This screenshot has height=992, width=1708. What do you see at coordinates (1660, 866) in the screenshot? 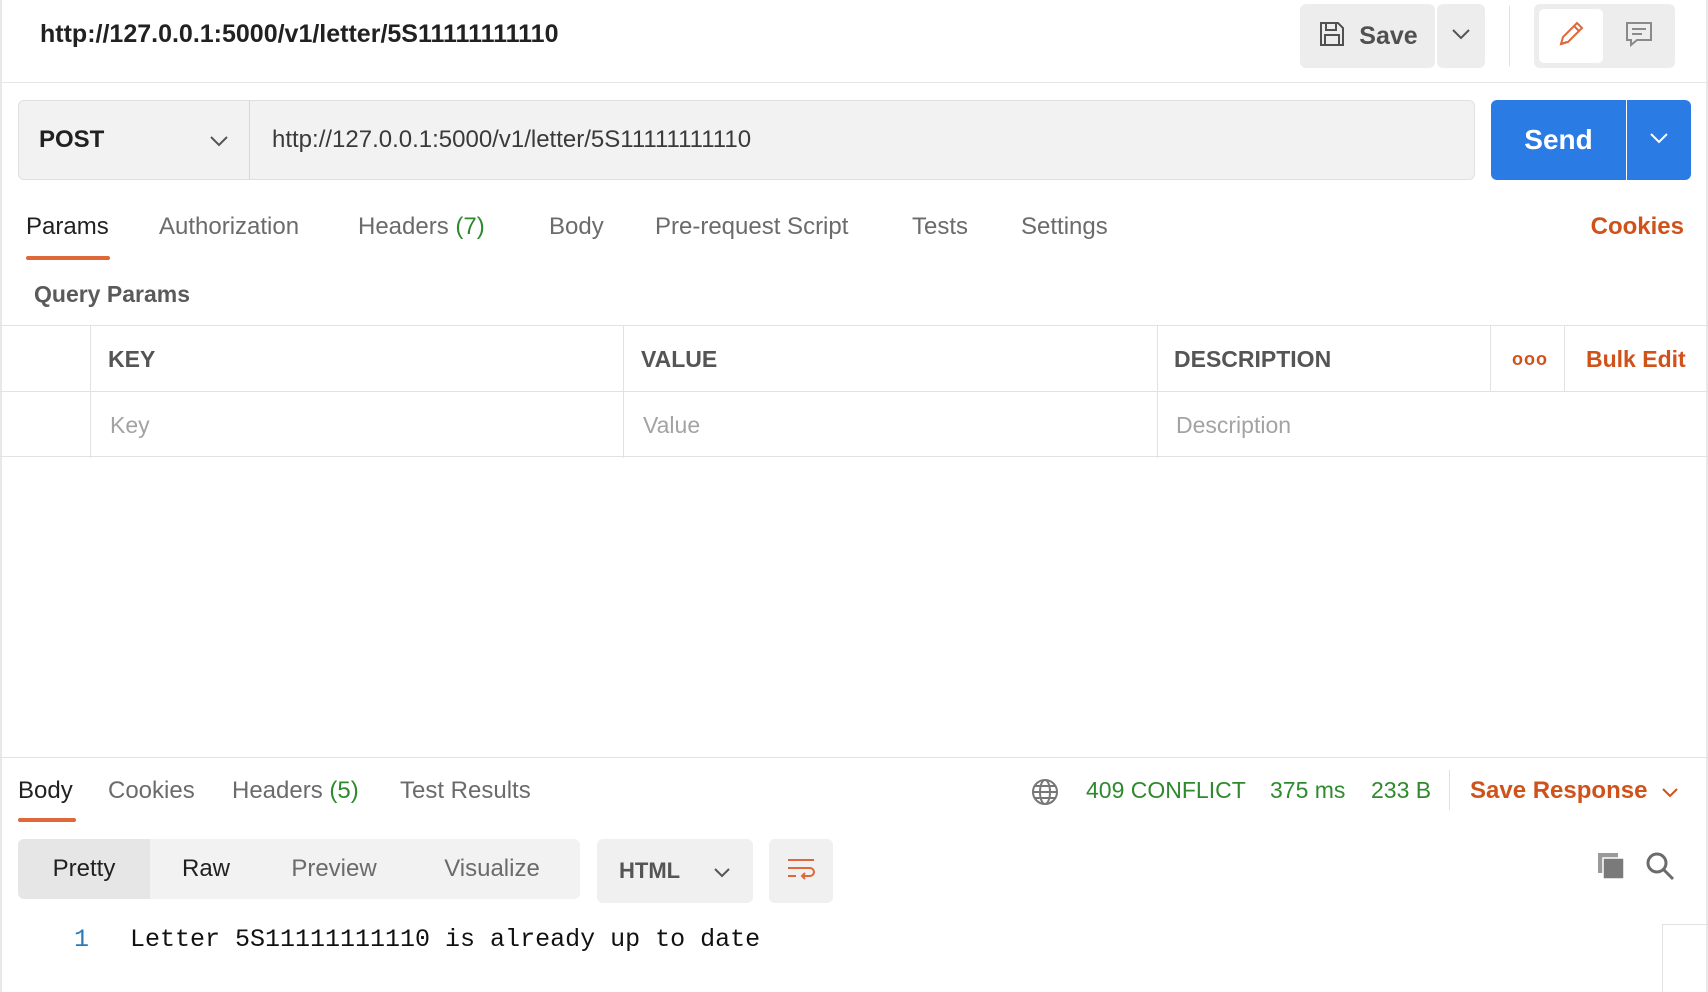
I see `search-icon` at bounding box center [1660, 866].